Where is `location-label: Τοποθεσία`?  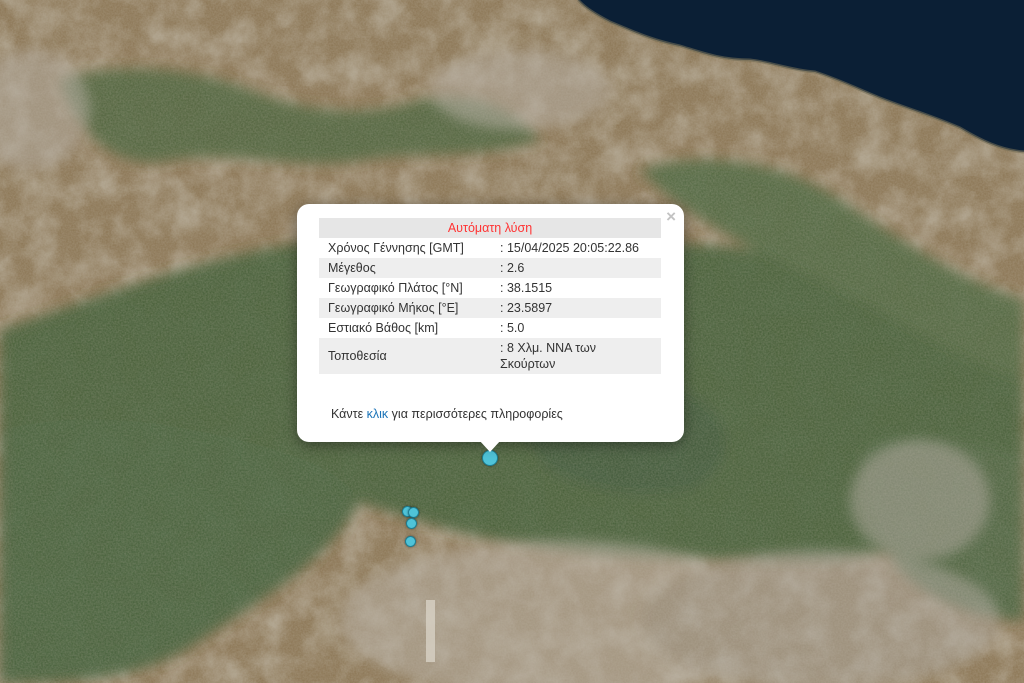 location-label: Τοποθεσία is located at coordinates (405, 356).